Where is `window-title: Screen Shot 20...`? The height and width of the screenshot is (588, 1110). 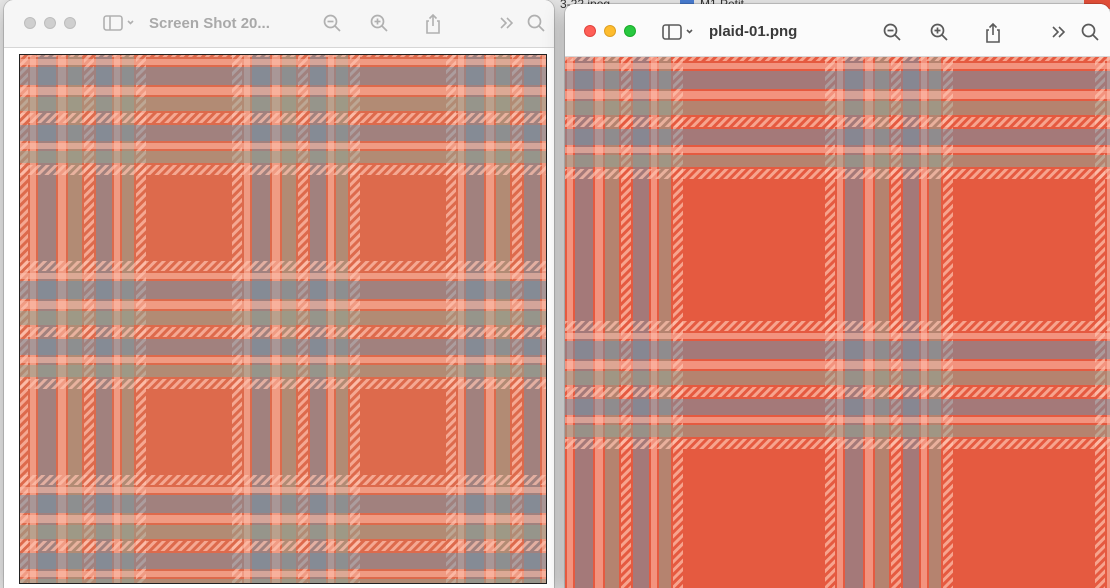 window-title: Screen Shot 20... is located at coordinates (209, 23).